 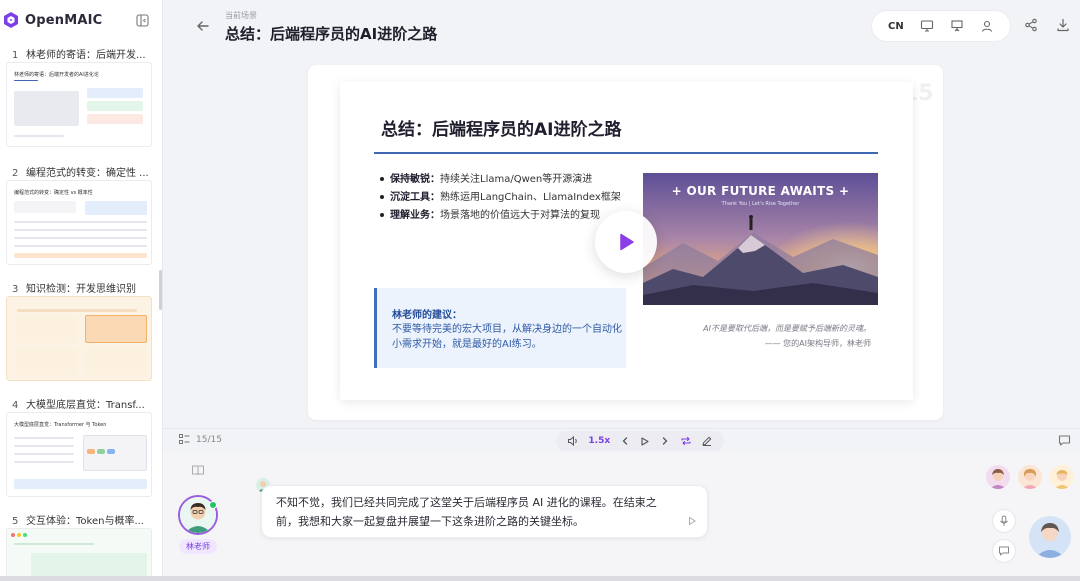 I want to click on microphone-button, so click(x=1004, y=521).